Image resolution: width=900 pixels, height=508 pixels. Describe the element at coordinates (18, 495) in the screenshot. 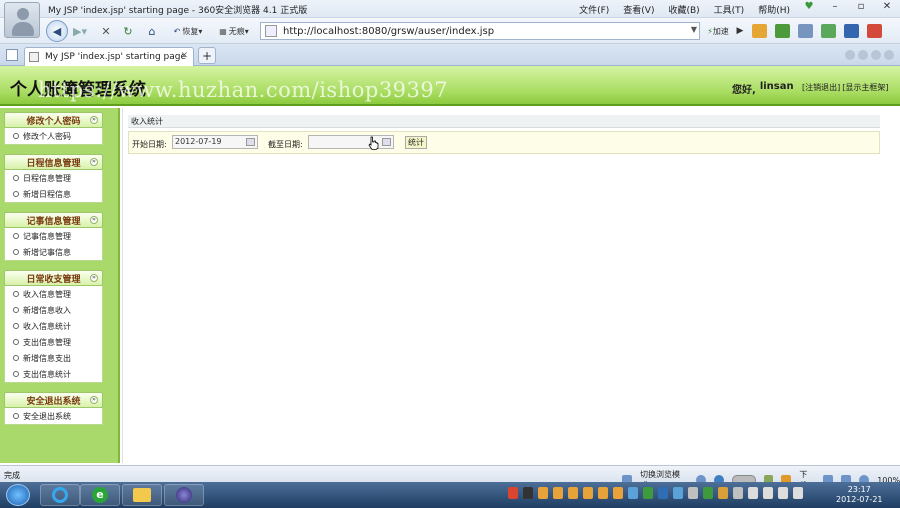

I see `start-button` at that location.